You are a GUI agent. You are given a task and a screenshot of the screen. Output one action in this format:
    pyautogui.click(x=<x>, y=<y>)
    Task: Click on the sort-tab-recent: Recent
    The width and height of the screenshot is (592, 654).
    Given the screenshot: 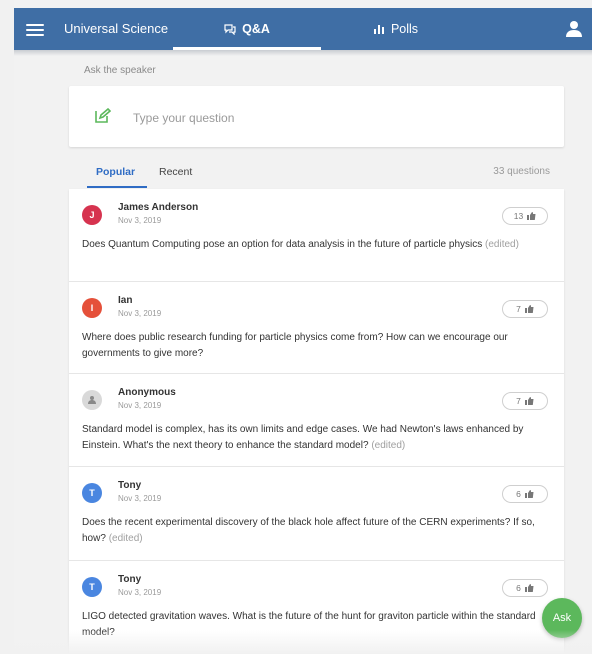 What is the action you would take?
    pyautogui.click(x=175, y=172)
    